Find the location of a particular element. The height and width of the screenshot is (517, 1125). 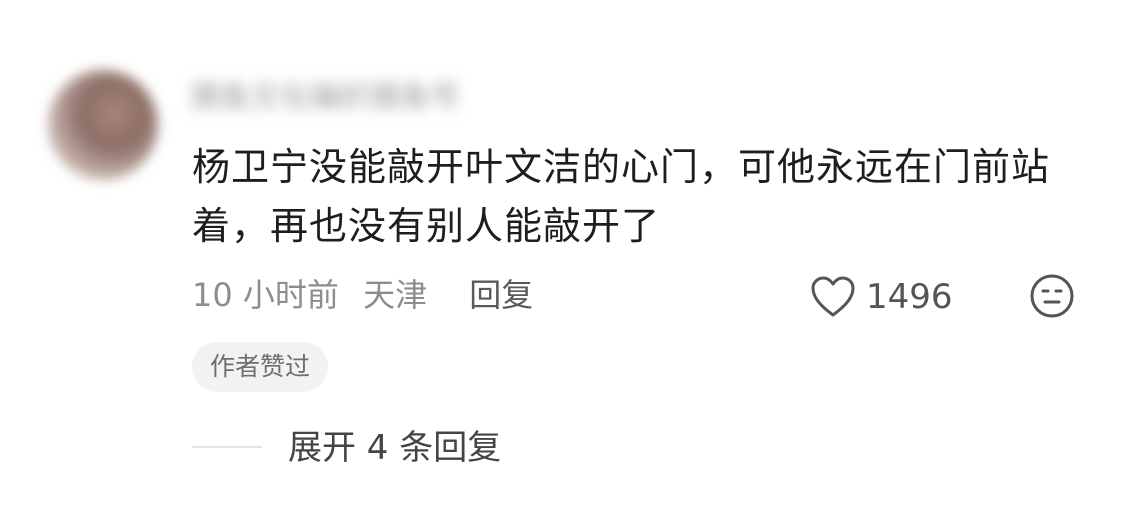

author-liked-badge: 作者赞过 is located at coordinates (260, 367).